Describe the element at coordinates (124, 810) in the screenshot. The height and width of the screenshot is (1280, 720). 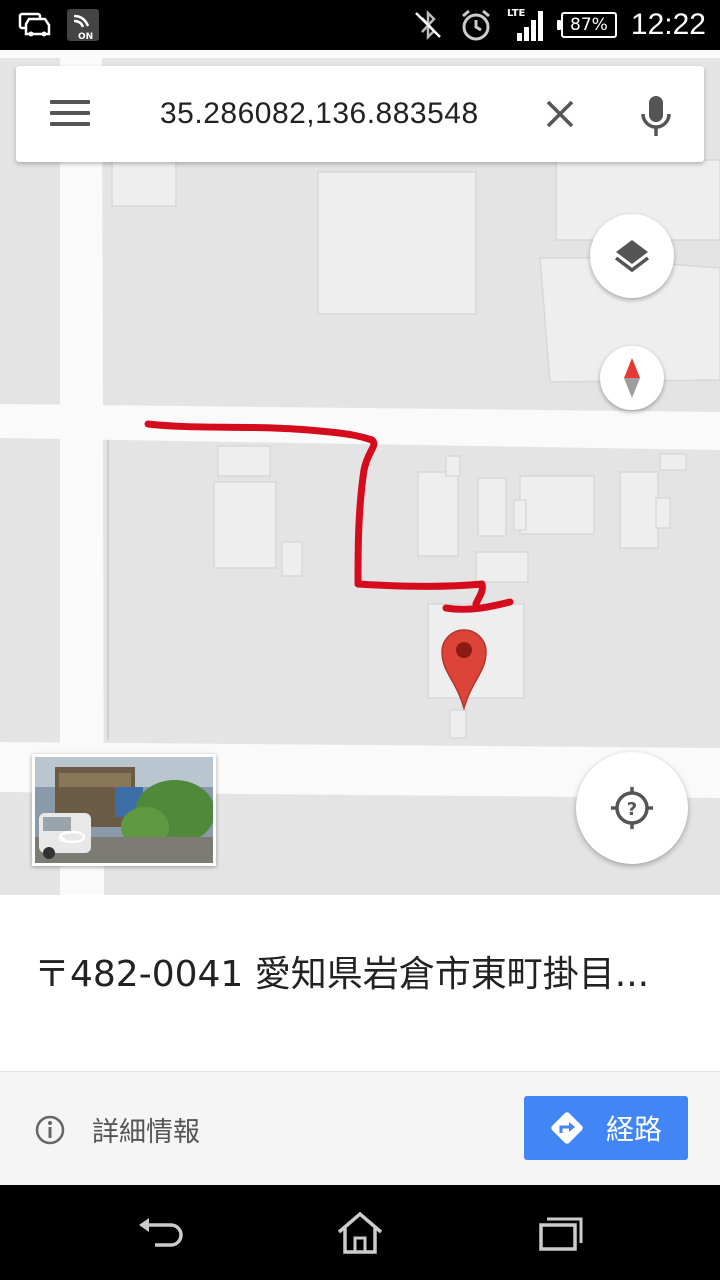
I see `street-view-thumbnail` at that location.